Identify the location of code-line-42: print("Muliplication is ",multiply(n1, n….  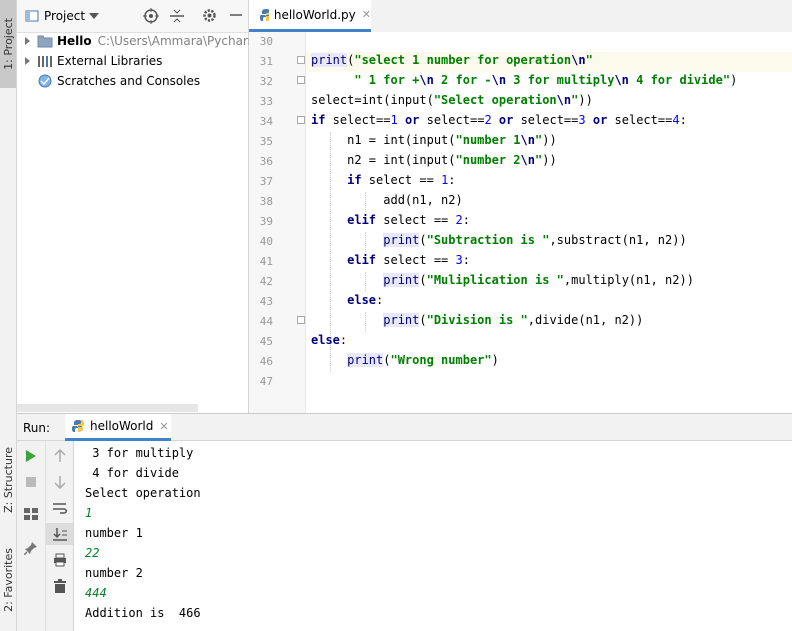
(538, 280).